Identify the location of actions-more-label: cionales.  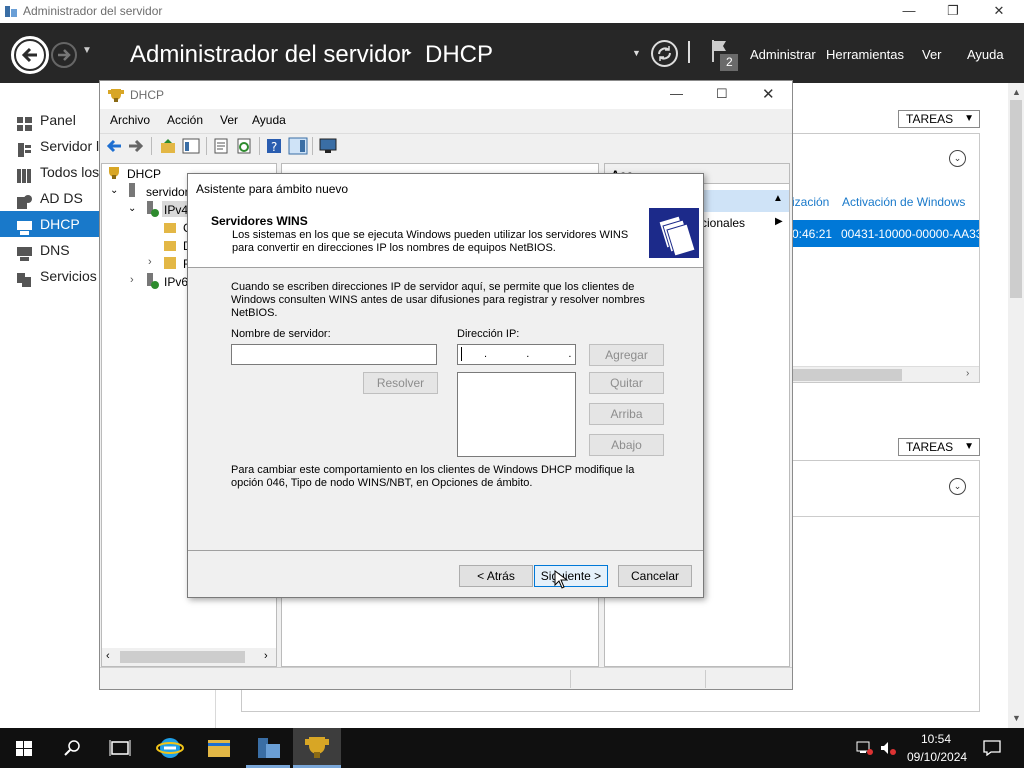
(723, 223).